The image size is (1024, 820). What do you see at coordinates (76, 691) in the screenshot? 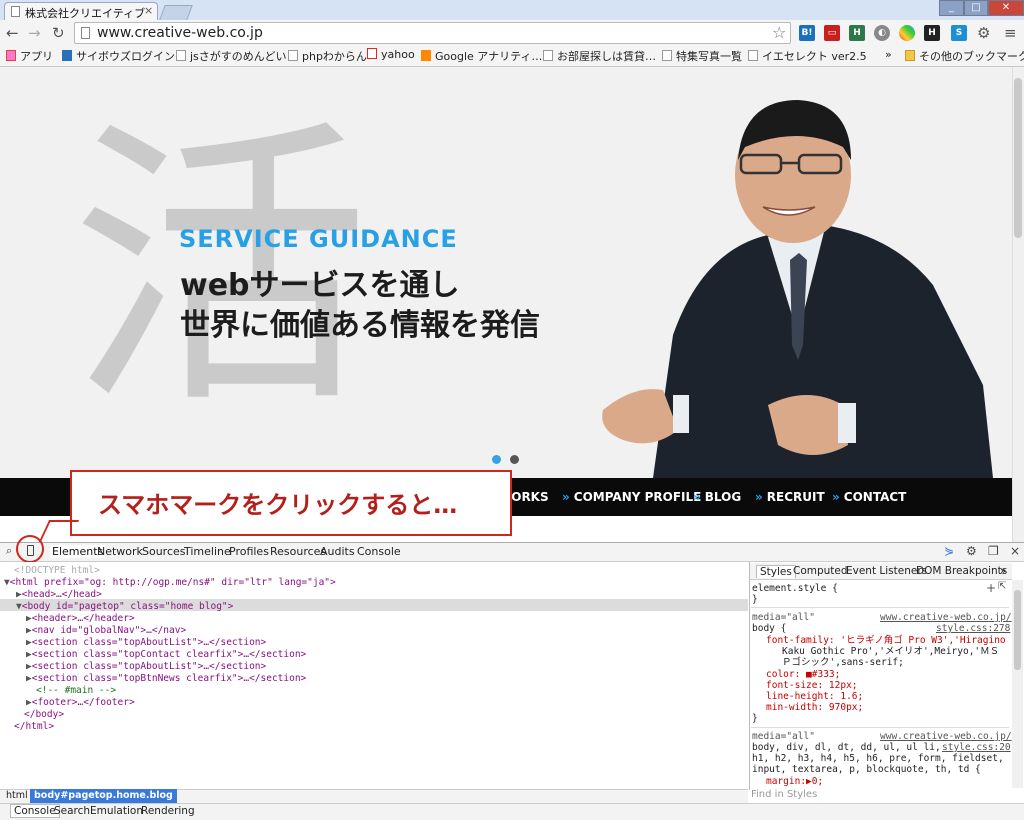
I see `dom-comment: <!-- #main -->` at bounding box center [76, 691].